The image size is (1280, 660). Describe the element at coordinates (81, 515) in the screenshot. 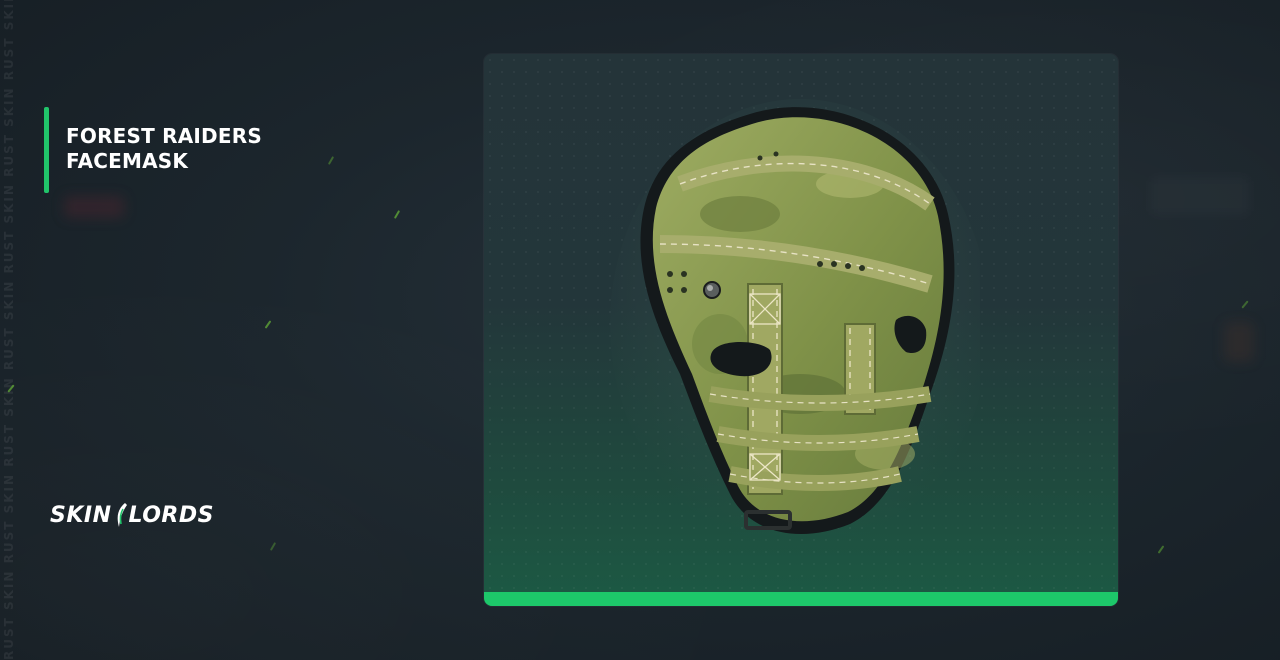

I see `logo-text-left: SKIN` at that location.